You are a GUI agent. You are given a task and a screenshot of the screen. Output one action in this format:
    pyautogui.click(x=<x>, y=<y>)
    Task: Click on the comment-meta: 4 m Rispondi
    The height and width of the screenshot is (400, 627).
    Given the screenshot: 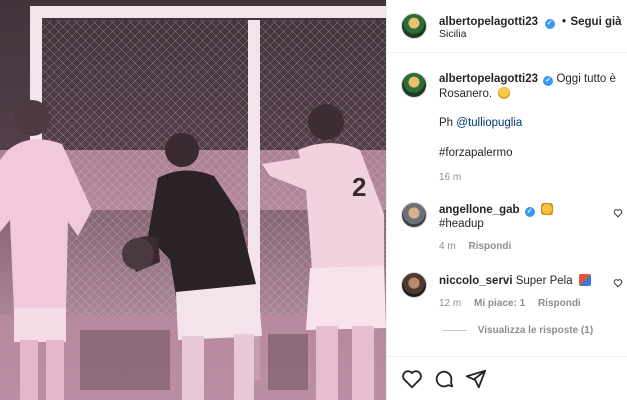 What is the action you would take?
    pyautogui.click(x=475, y=246)
    